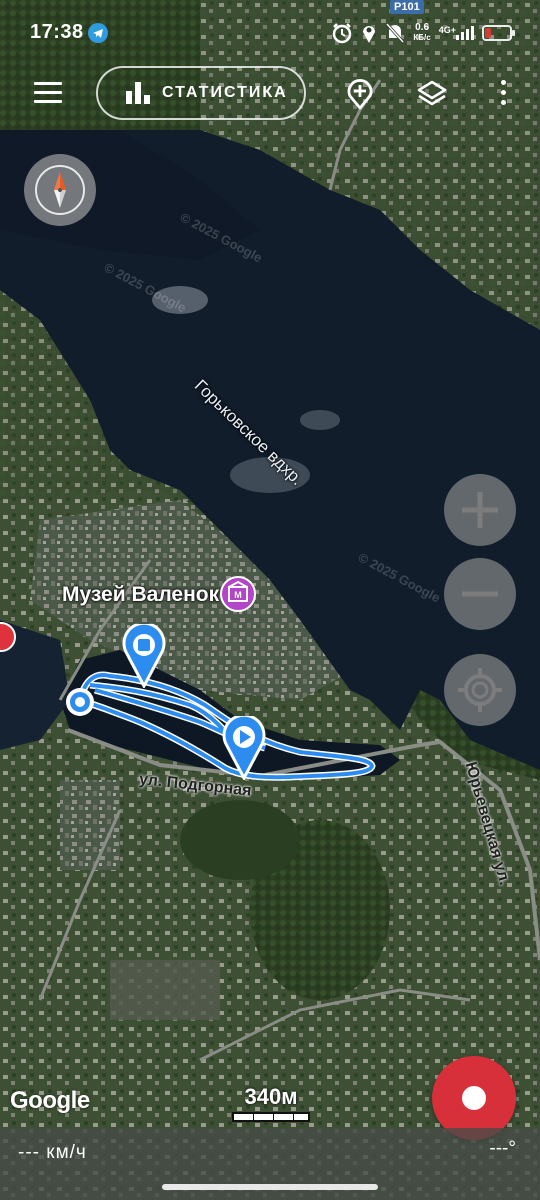  I want to click on menu-button, so click(48, 94).